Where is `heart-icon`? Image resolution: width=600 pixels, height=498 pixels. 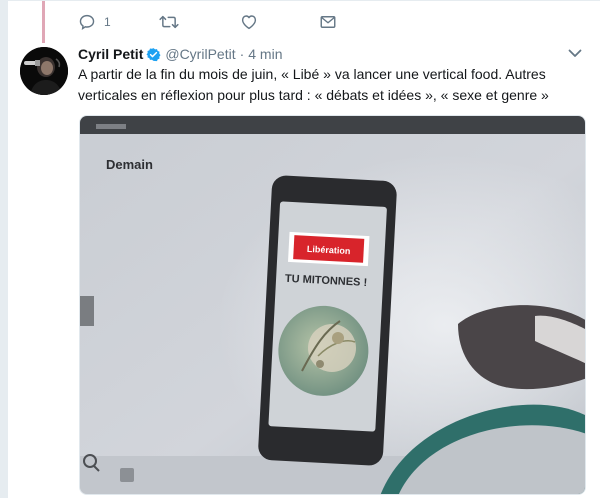
heart-icon is located at coordinates (249, 22).